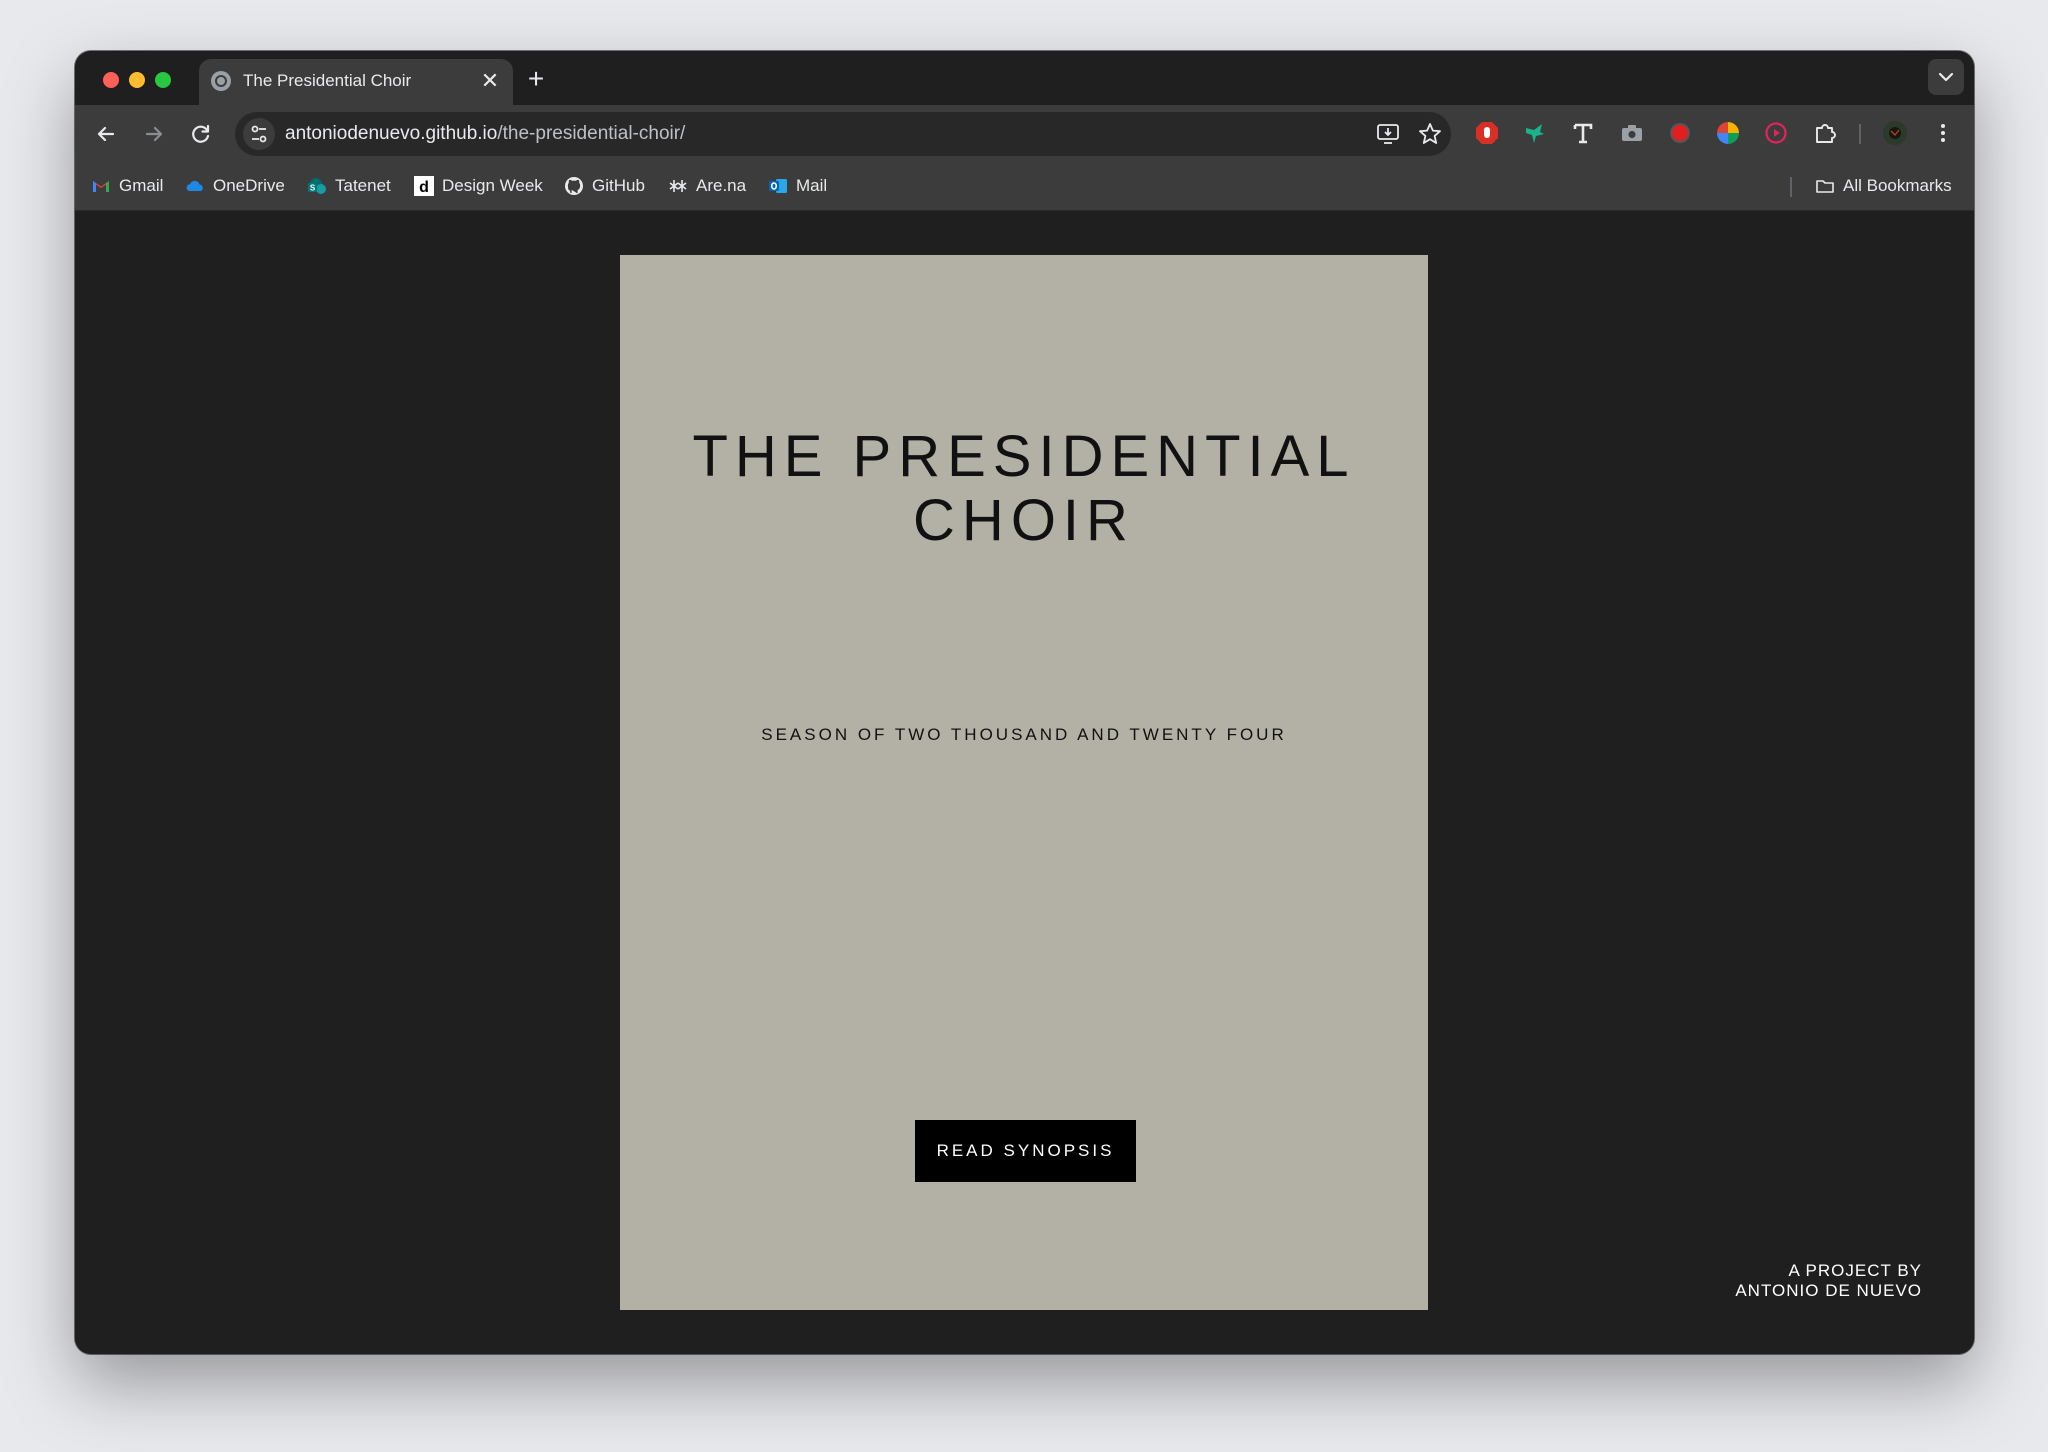  Describe the element at coordinates (1024, 456) in the screenshot. I see `title-line-1: THE PRESIDENTIAL` at that location.